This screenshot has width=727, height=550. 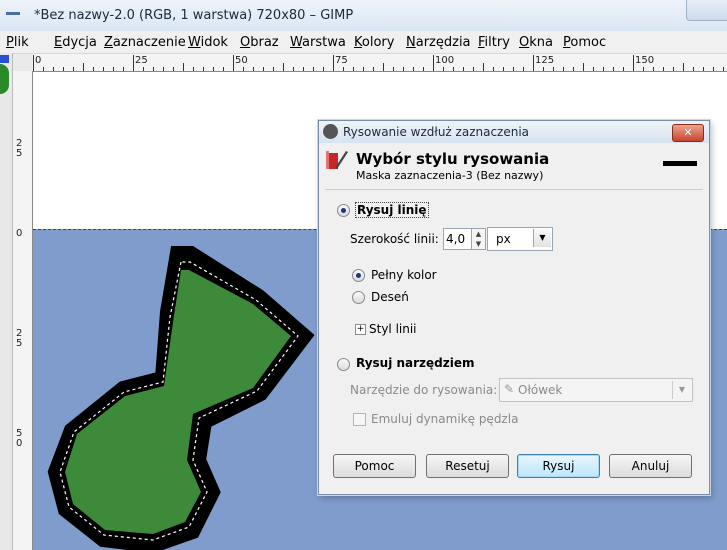 What do you see at coordinates (23, 63) in the screenshot?
I see `ruler-corner` at bounding box center [23, 63].